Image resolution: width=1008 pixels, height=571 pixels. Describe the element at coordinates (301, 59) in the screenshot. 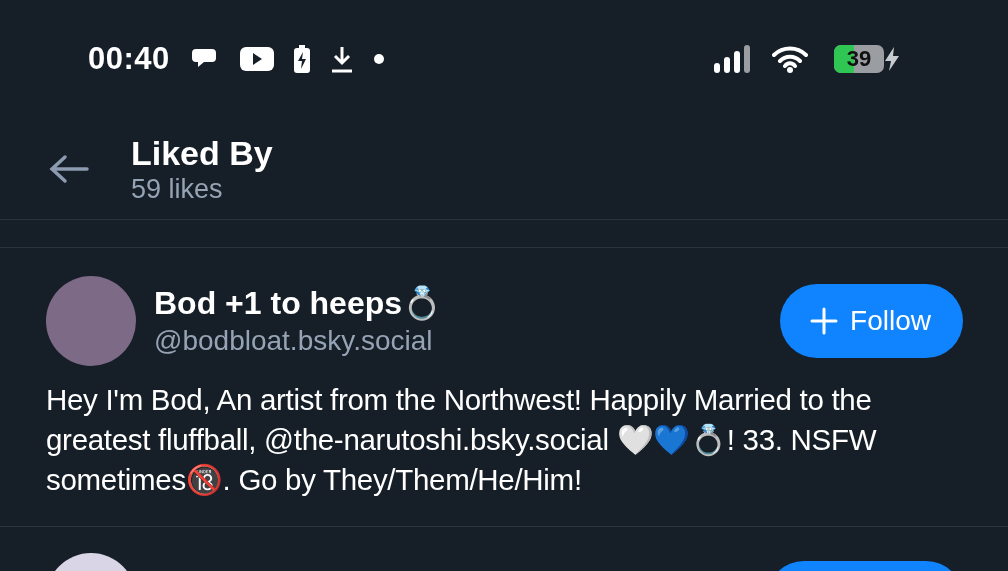

I see `battery-charging-icon` at that location.